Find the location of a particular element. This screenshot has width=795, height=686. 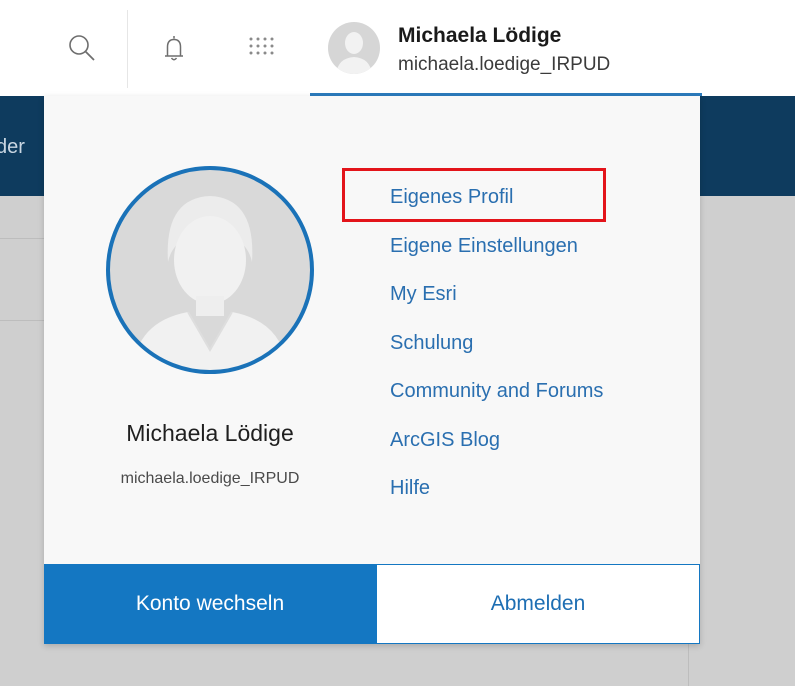

menu-item-my-settings: Eigene Einstellungen is located at coordinates (496, 253).